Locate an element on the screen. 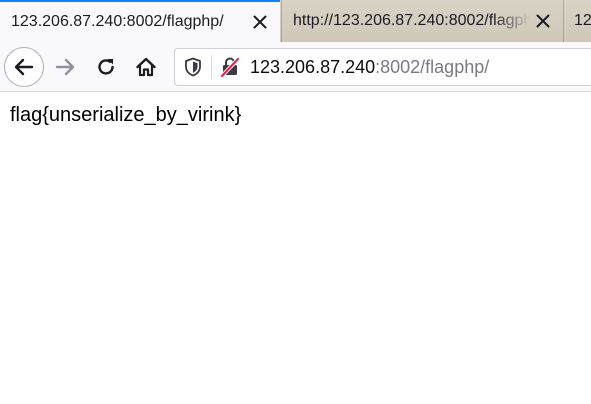  insecure-lock-icon is located at coordinates (230, 67).